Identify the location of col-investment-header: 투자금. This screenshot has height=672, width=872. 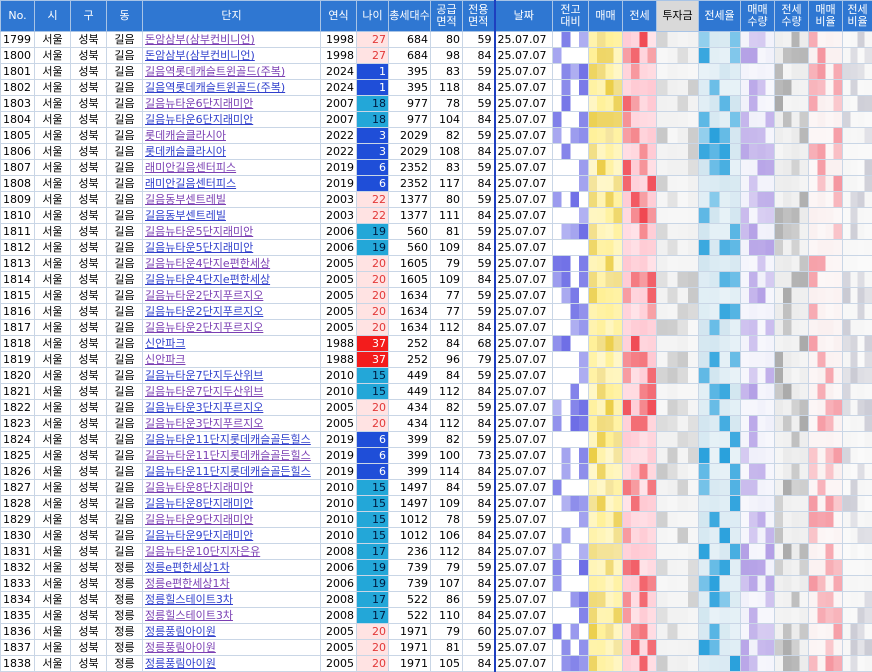
(678, 16).